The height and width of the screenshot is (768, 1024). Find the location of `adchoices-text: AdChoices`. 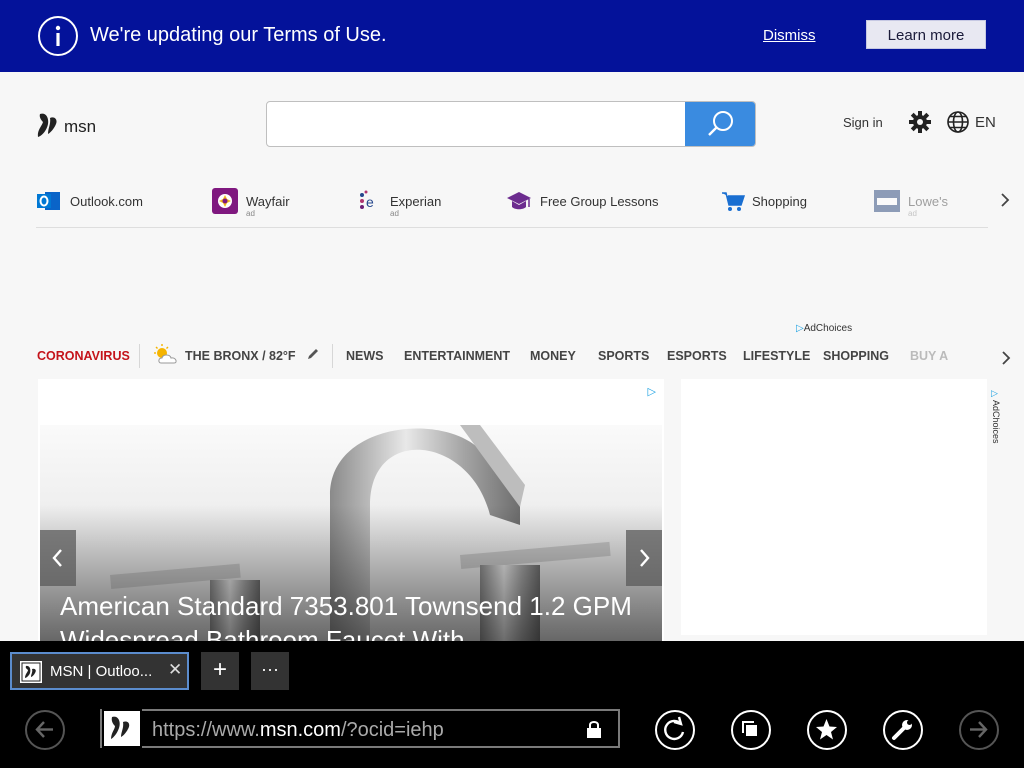

adchoices-text: AdChoices is located at coordinates (828, 328).